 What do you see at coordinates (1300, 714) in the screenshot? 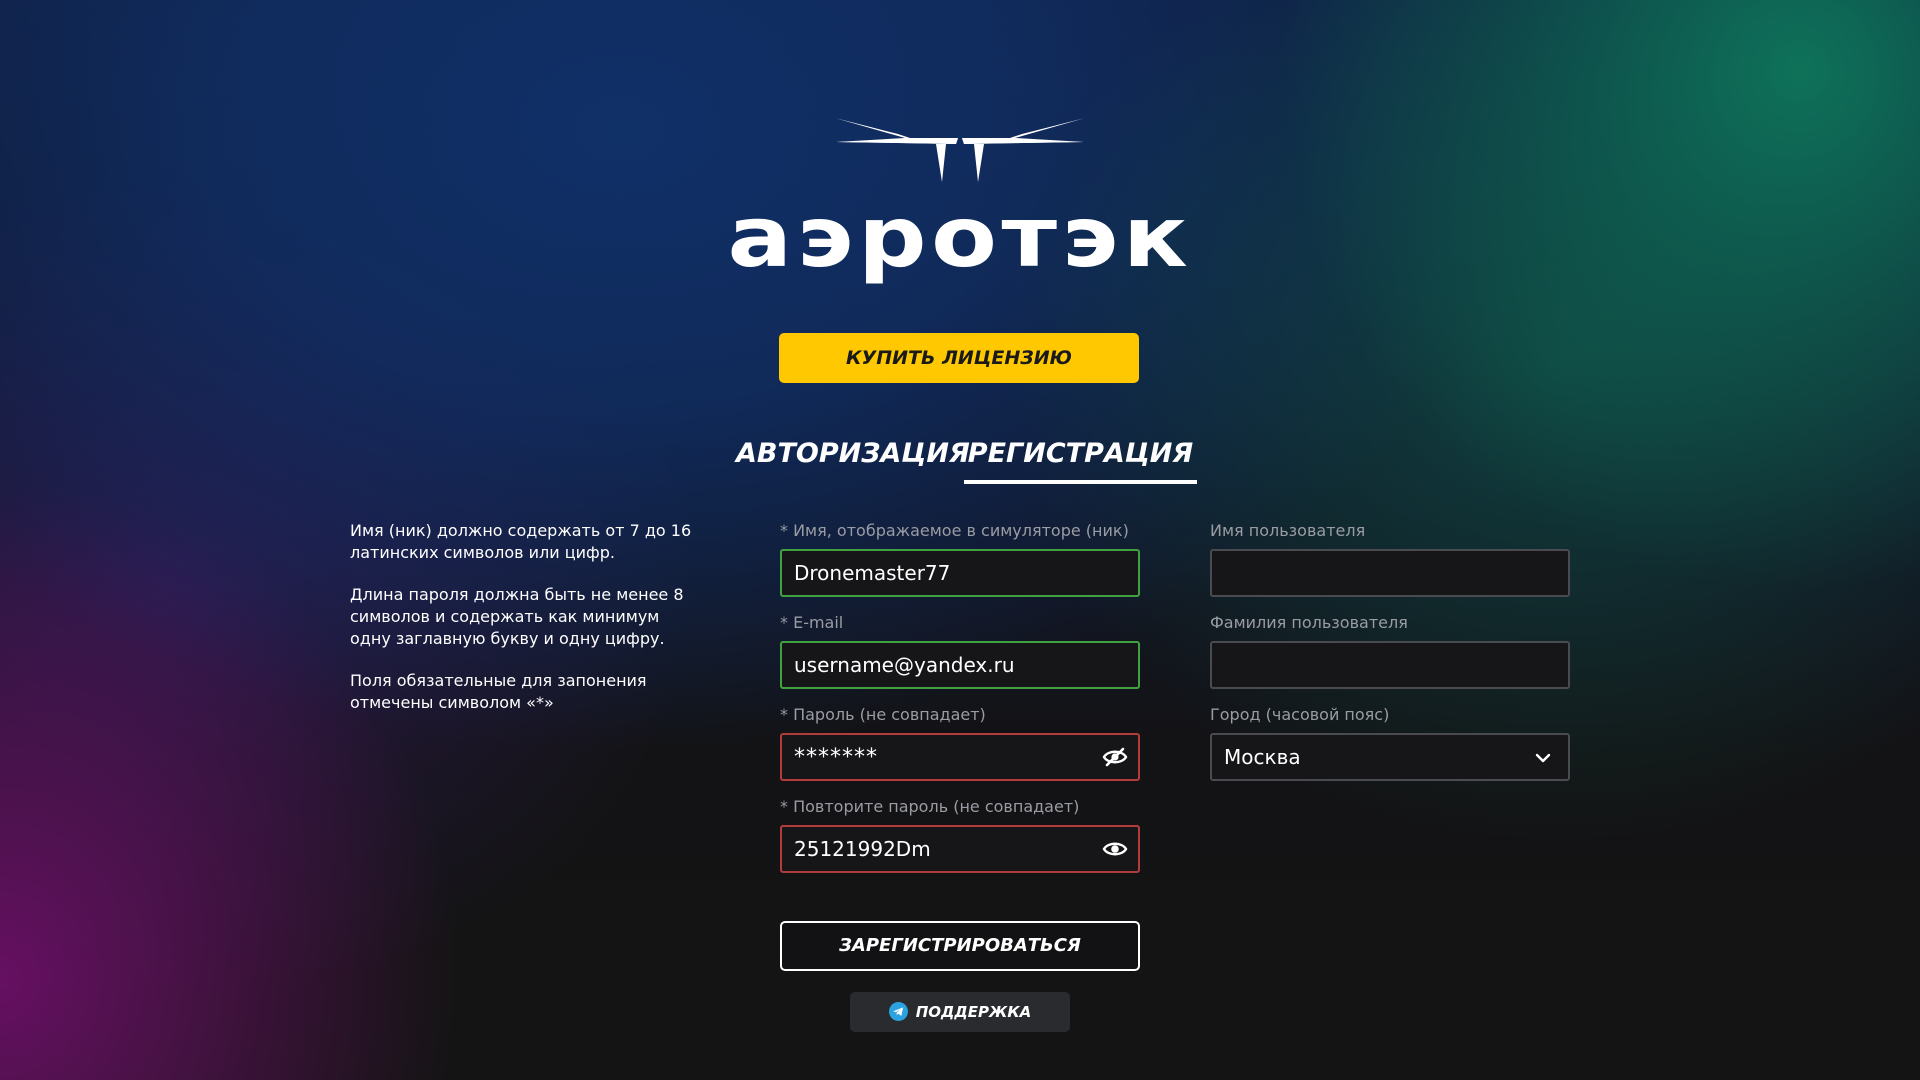
I see `city-field-label: Город (часовой пояс)` at bounding box center [1300, 714].